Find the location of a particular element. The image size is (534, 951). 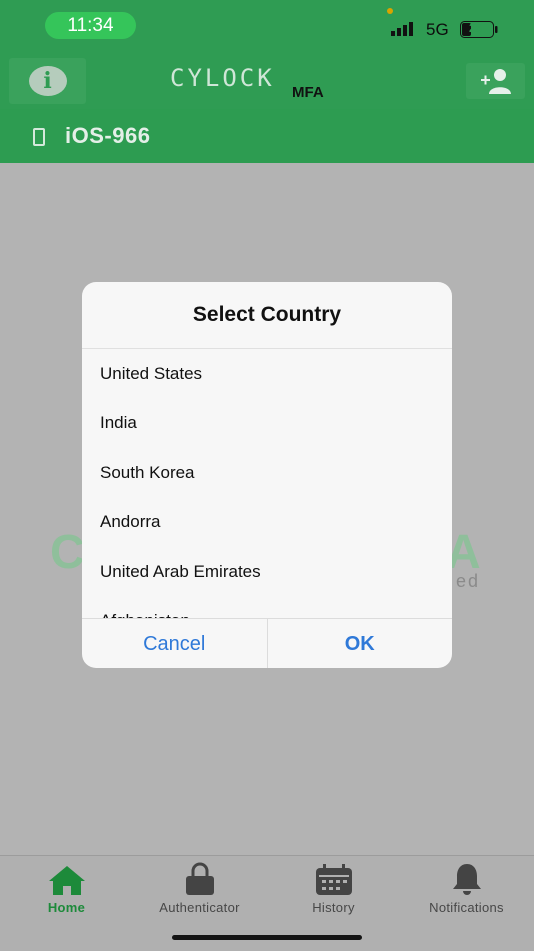

bell-icon is located at coordinates (466, 879).